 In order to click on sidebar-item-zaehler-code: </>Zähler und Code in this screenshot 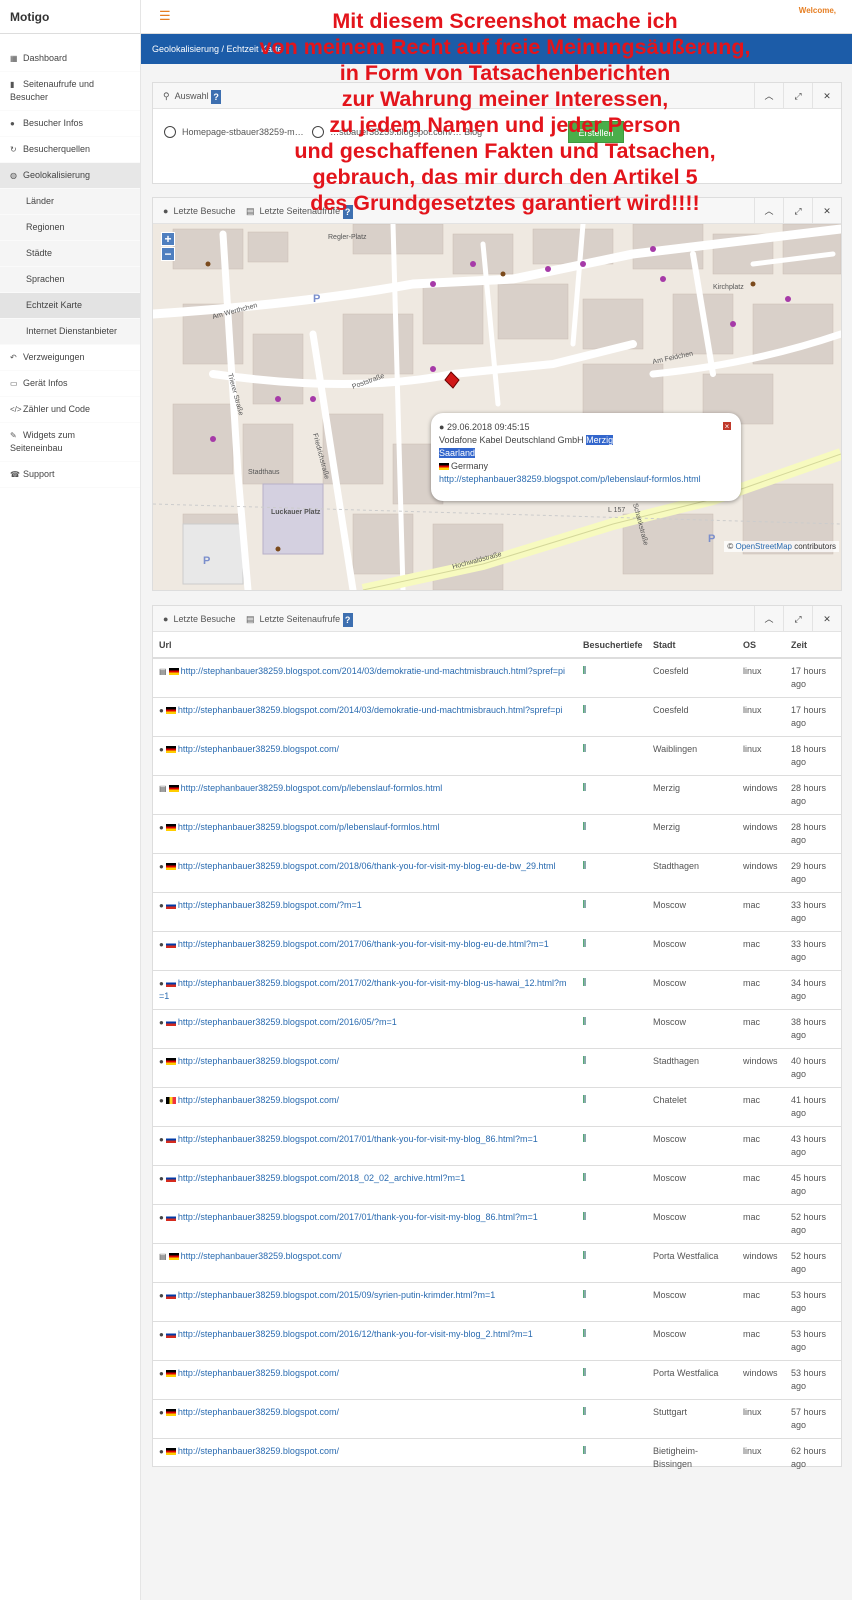, I will do `click(70, 410)`.